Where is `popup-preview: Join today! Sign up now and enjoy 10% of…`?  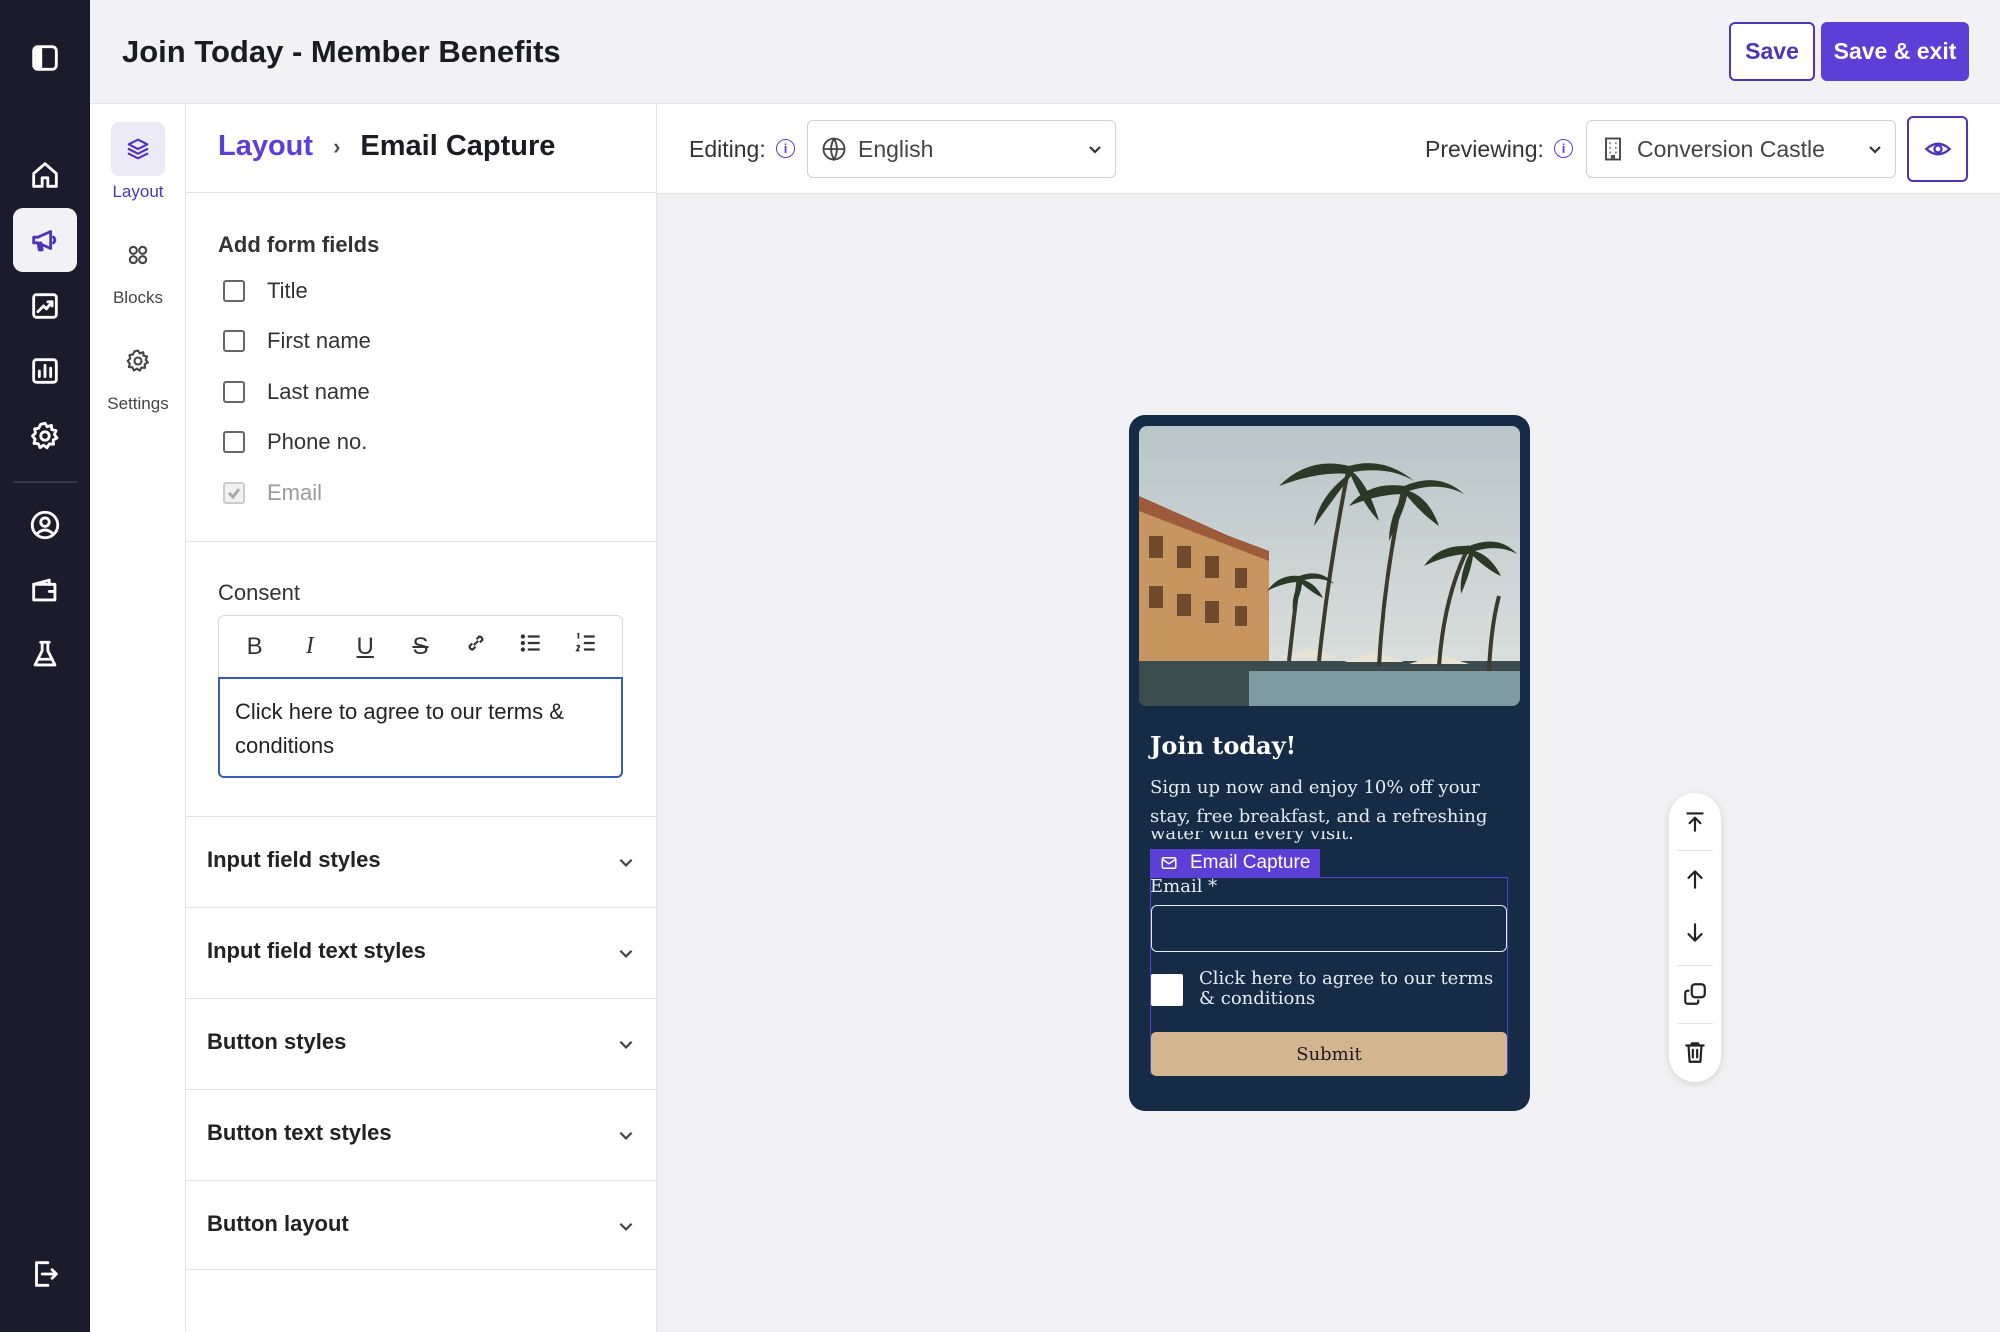
popup-preview: Join today! Sign up now and enjoy 10% of… is located at coordinates (1329, 763).